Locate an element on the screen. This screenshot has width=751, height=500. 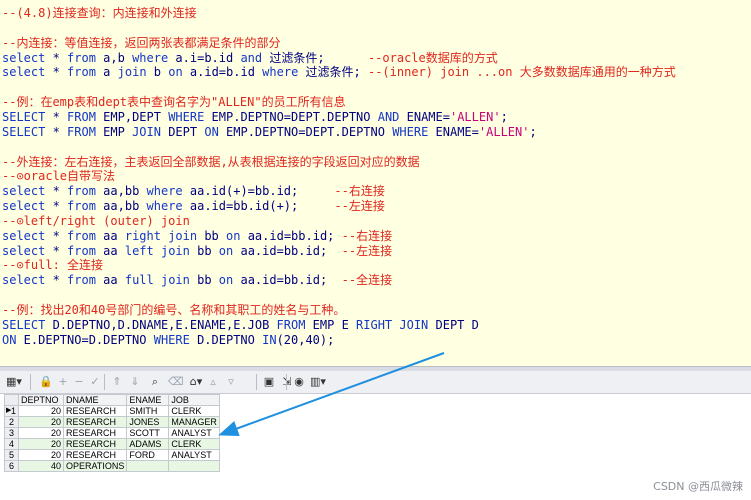
last-record-icon: ⇓ is located at coordinates (135, 382).